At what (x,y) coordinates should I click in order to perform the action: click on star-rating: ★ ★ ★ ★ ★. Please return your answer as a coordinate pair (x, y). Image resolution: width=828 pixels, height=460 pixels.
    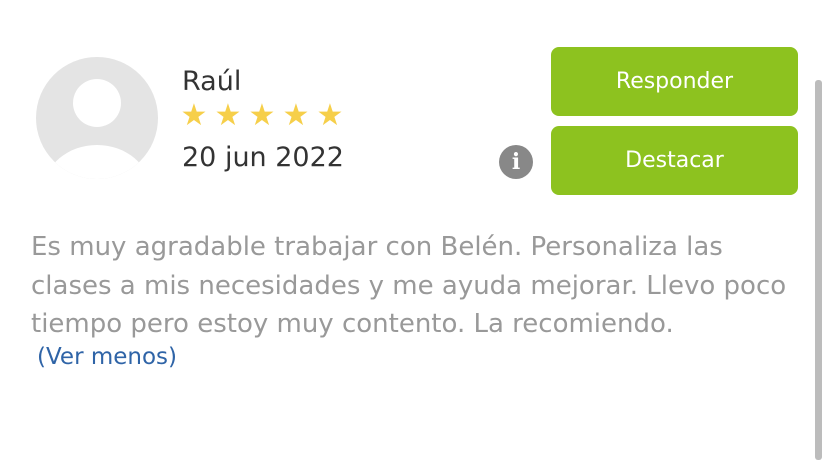
    Looking at the image, I should click on (262, 115).